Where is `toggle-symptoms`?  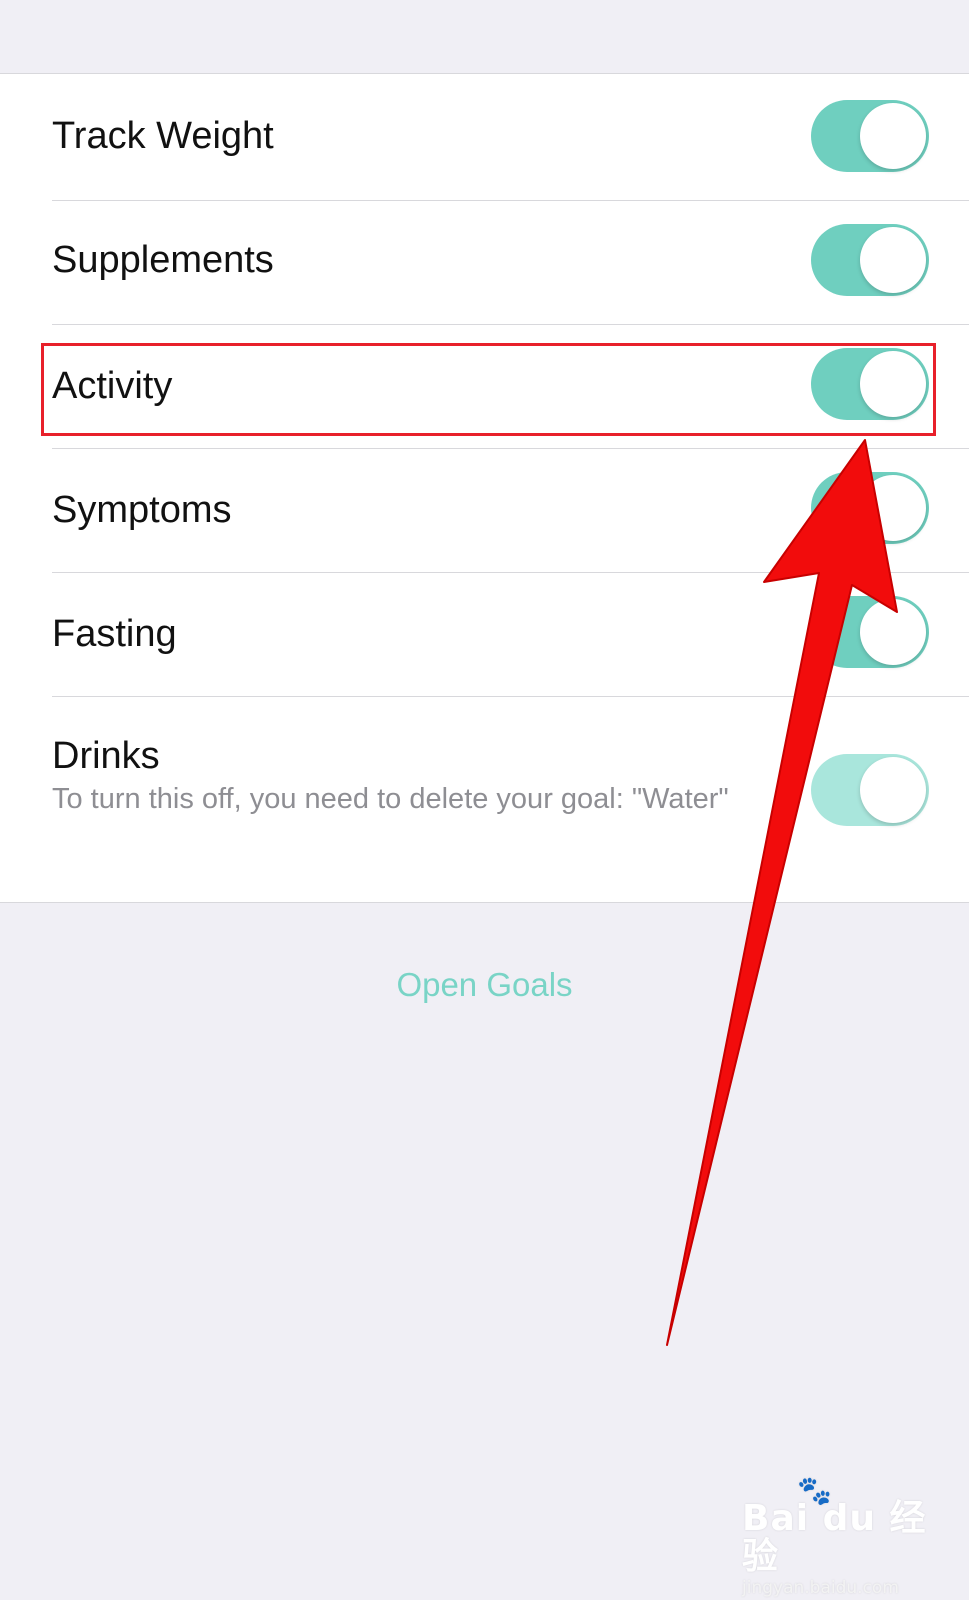
toggle-symptoms is located at coordinates (870, 508).